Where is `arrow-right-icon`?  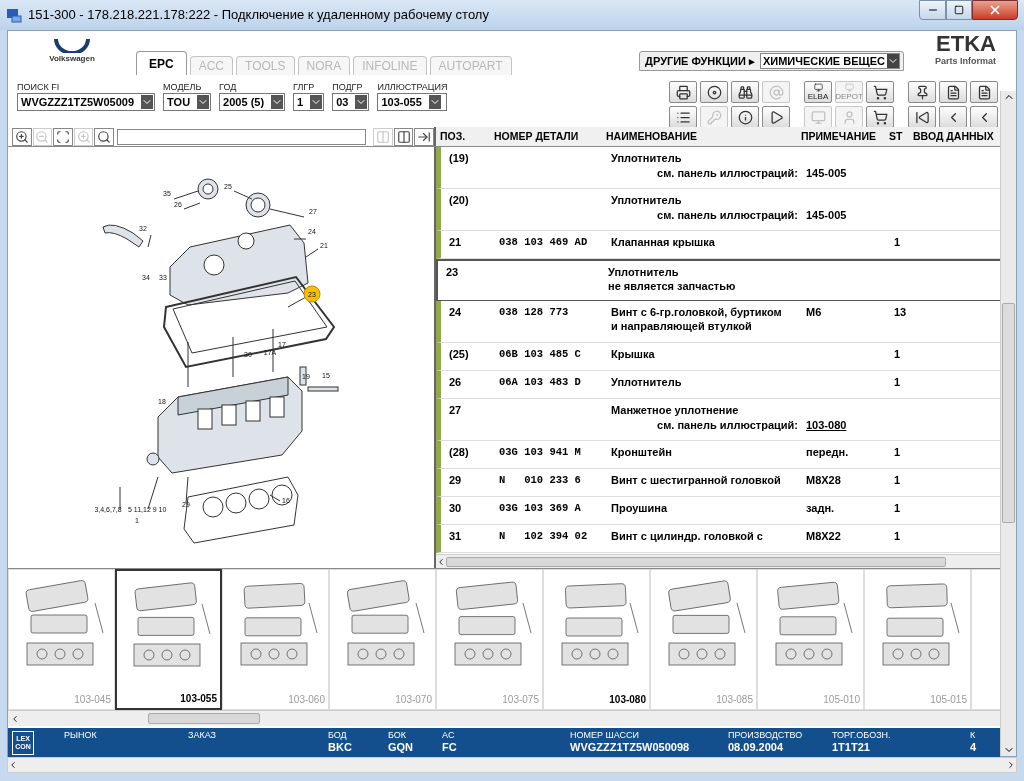 arrow-right-icon is located at coordinates (424, 136).